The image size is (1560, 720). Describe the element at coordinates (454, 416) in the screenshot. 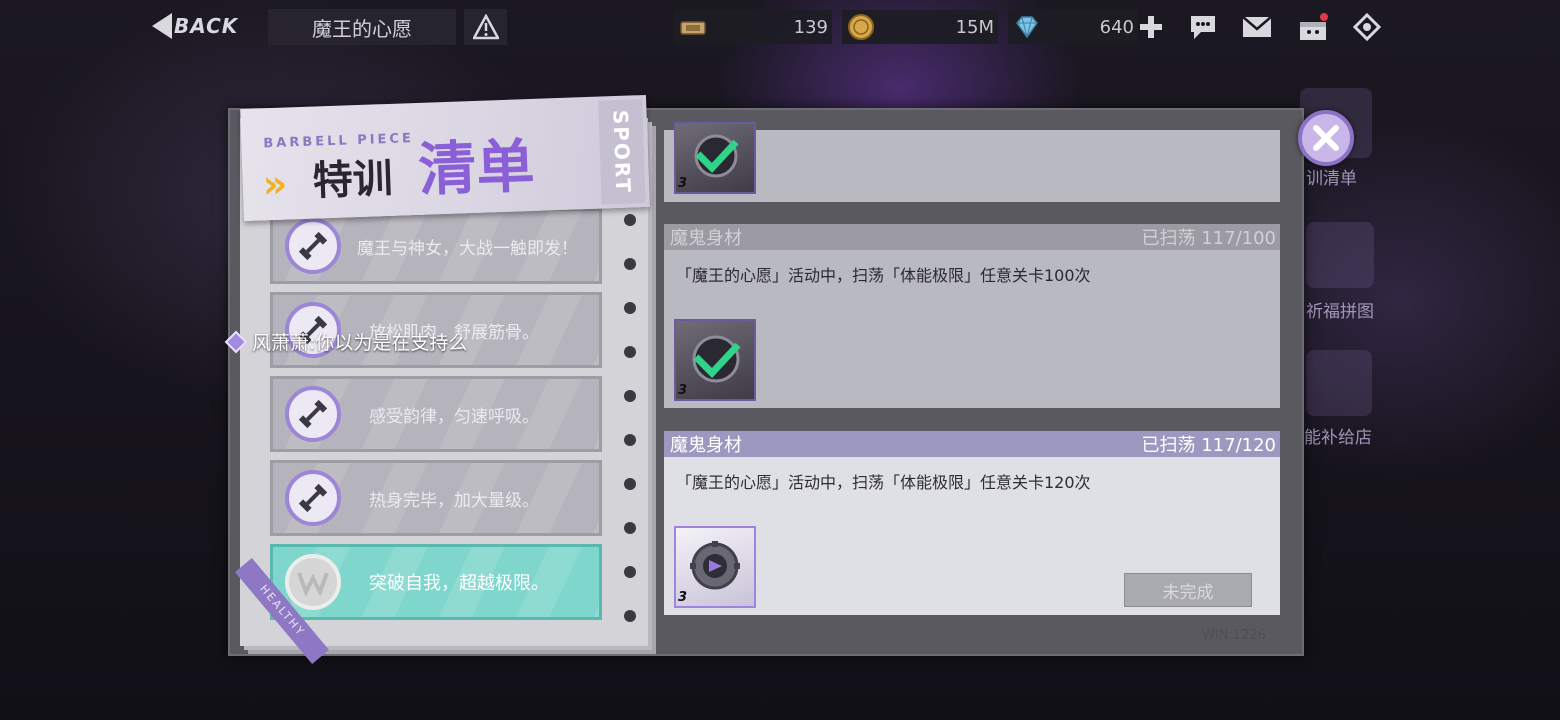

I see `list-item-label: 感受韵律，匀速呼吸。` at that location.